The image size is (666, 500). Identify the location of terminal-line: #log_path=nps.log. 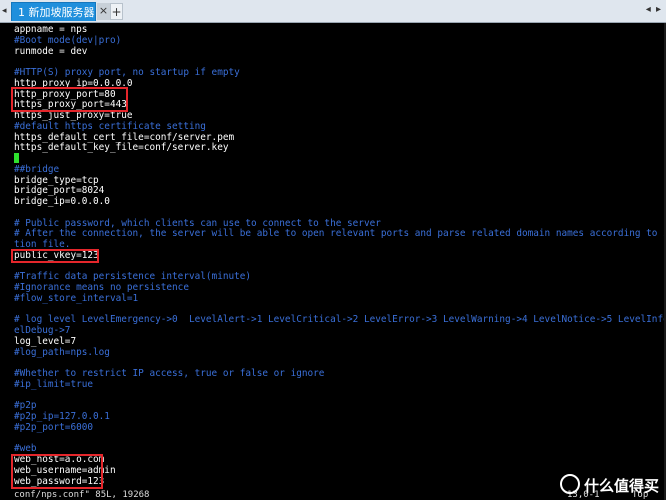
(62, 352).